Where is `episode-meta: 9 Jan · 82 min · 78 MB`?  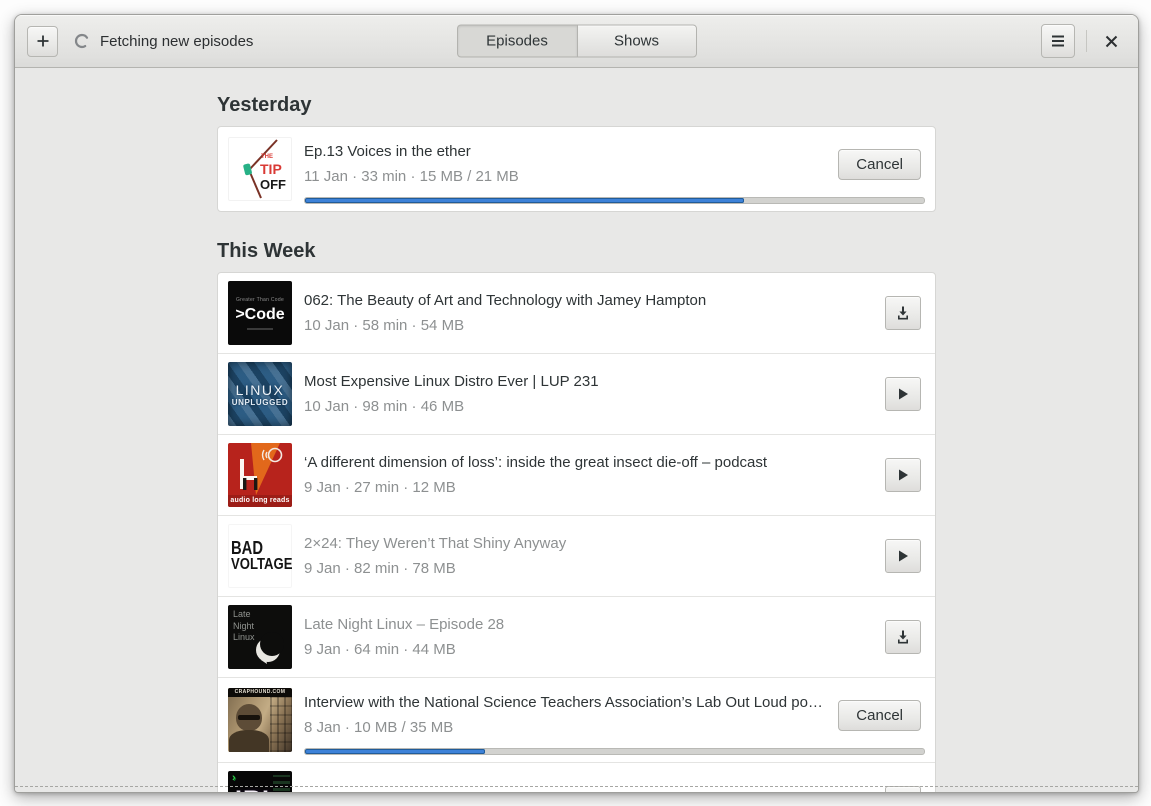 episode-meta: 9 Jan · 82 min · 78 MB is located at coordinates (380, 568).